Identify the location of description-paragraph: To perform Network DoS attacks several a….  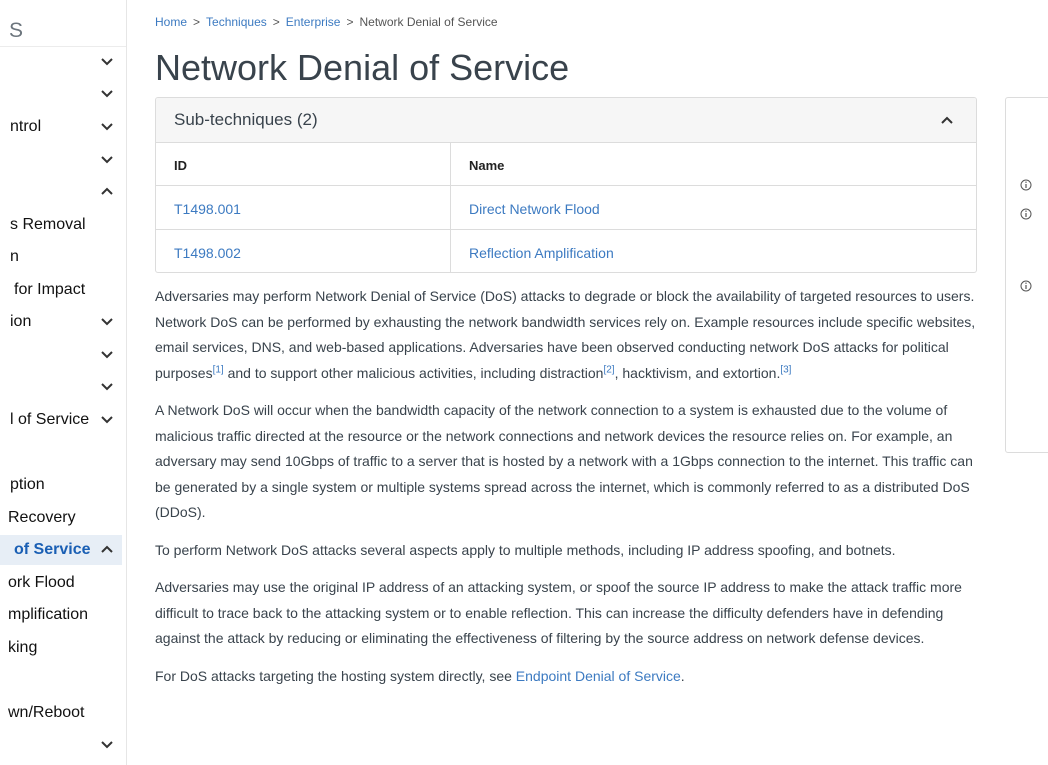
(525, 549).